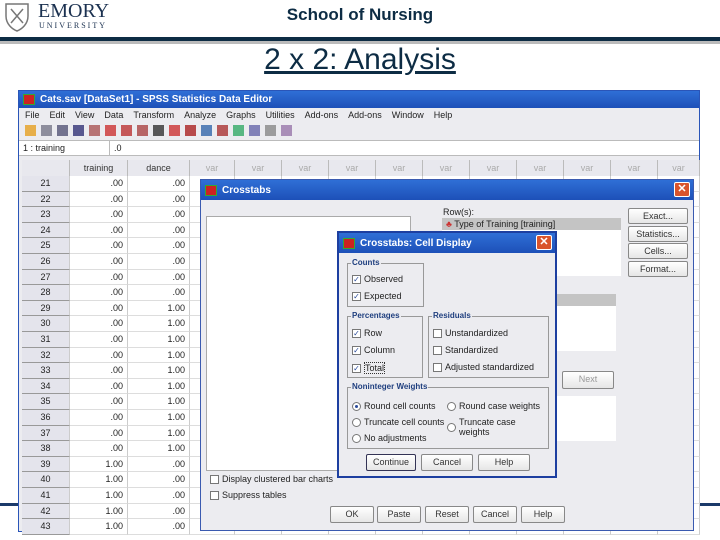 The height and width of the screenshot is (540, 720). Describe the element at coordinates (394, 406) in the screenshot. I see `round-cell-counts-radio: Round cell counts` at that location.